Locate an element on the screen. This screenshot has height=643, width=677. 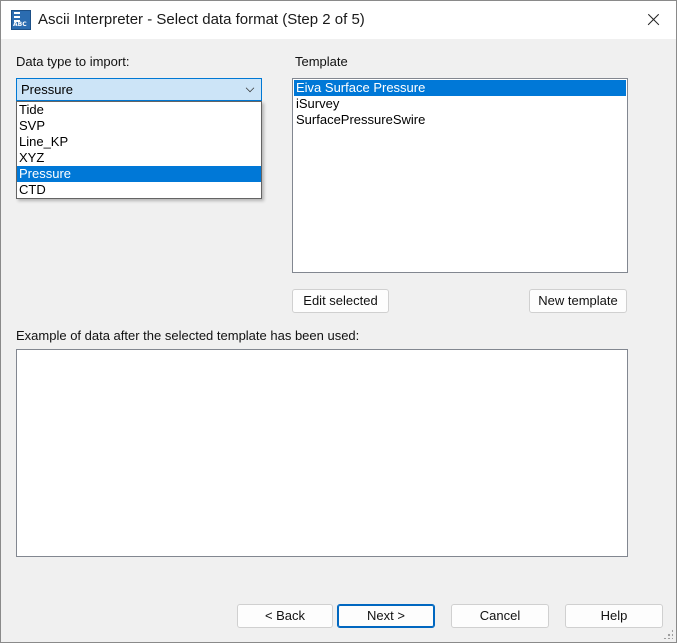
new-template-button: New template is located at coordinates (578, 301).